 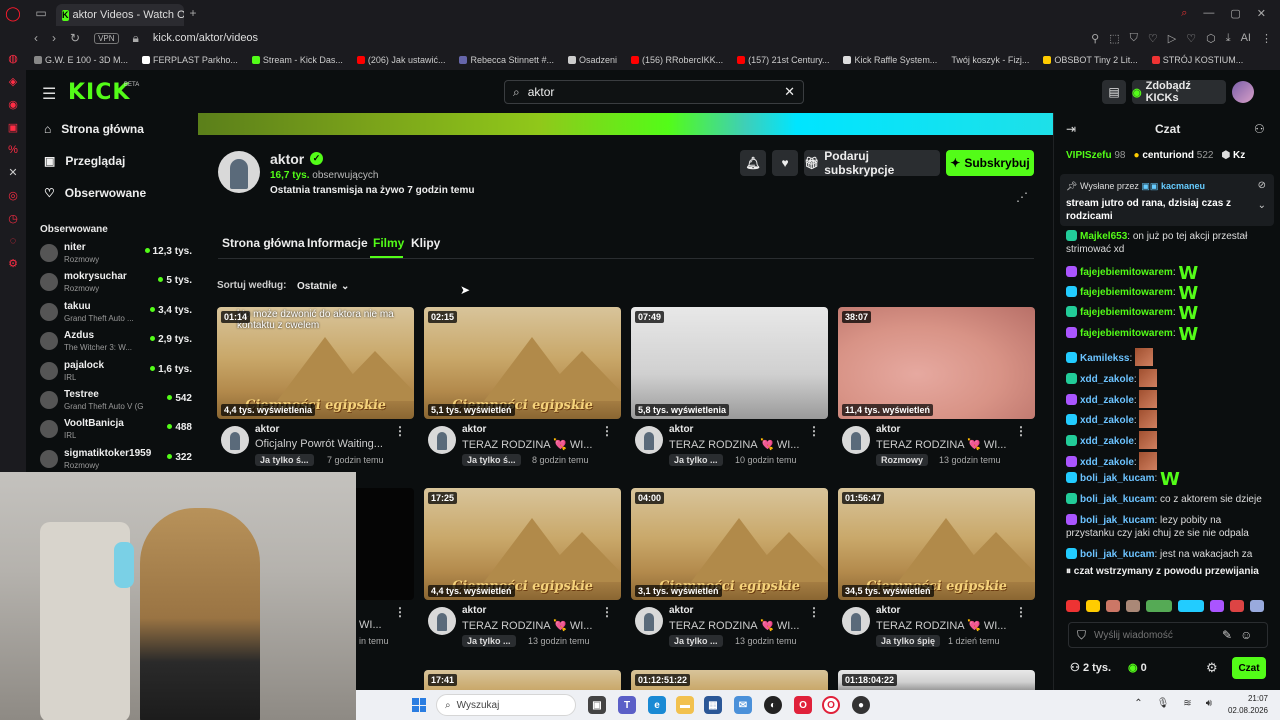 I want to click on extensions-icon: ⬡, so click(x=1211, y=38).